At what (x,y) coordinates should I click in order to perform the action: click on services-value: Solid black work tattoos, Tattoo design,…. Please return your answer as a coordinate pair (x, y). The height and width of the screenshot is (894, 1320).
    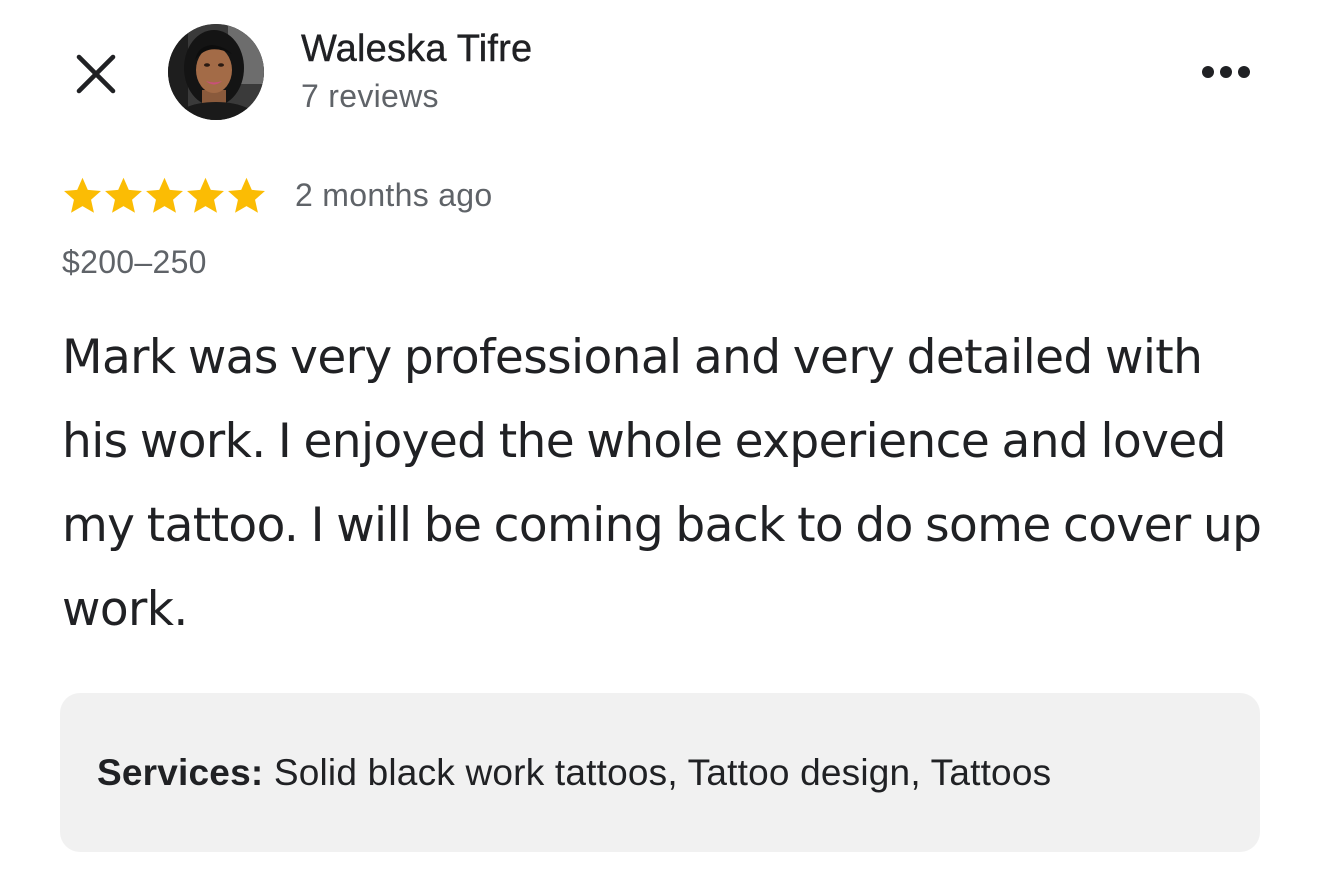
    Looking at the image, I should click on (662, 772).